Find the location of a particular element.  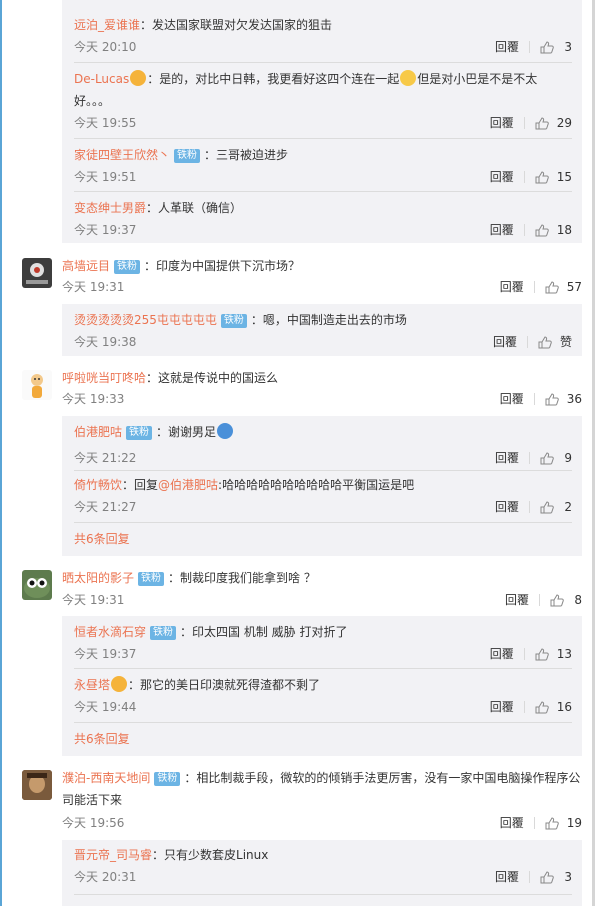

like-count: 29 is located at coordinates (564, 123).